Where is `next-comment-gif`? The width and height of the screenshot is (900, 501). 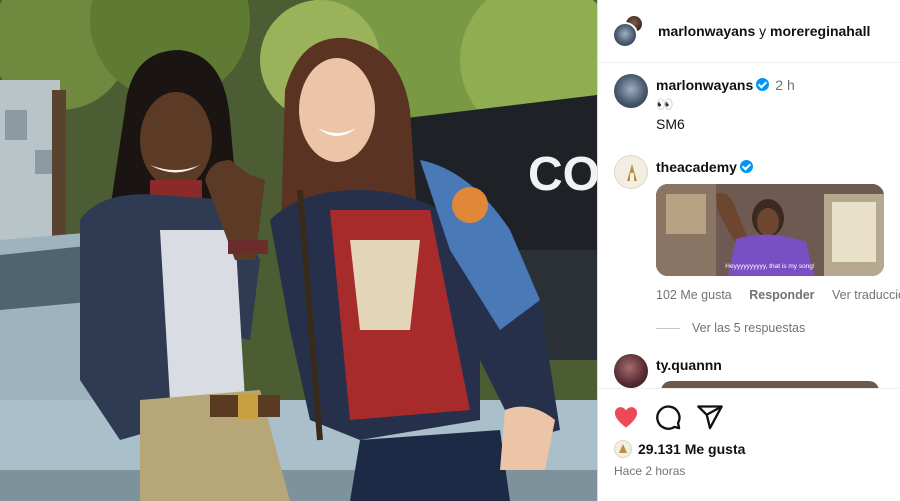 next-comment-gif is located at coordinates (770, 384).